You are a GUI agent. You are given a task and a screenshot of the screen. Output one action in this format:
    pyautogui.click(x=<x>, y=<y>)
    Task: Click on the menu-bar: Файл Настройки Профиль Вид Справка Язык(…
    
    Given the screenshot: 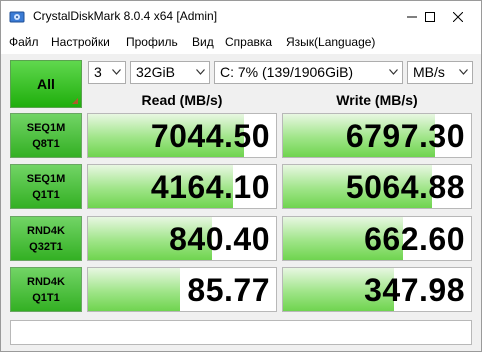 What is the action you would take?
    pyautogui.click(x=241, y=43)
    